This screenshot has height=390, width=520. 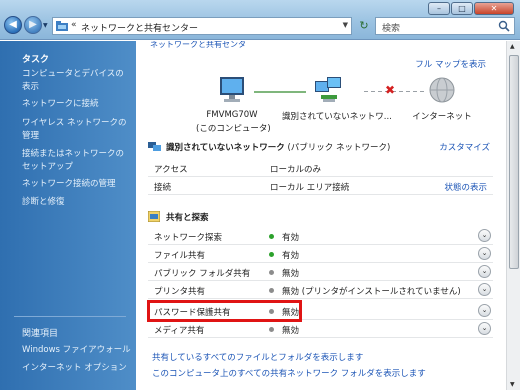 What do you see at coordinates (310, 188) in the screenshot?
I see `row-value: ローカル エリア接続` at bounding box center [310, 188].